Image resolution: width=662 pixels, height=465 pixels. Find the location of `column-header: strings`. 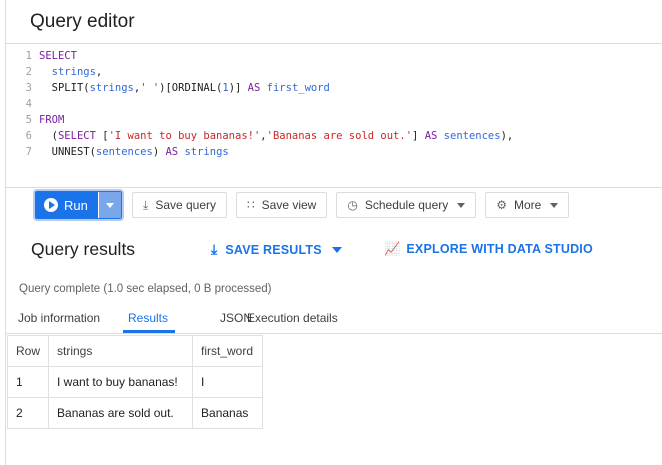

column-header: strings is located at coordinates (121, 351).